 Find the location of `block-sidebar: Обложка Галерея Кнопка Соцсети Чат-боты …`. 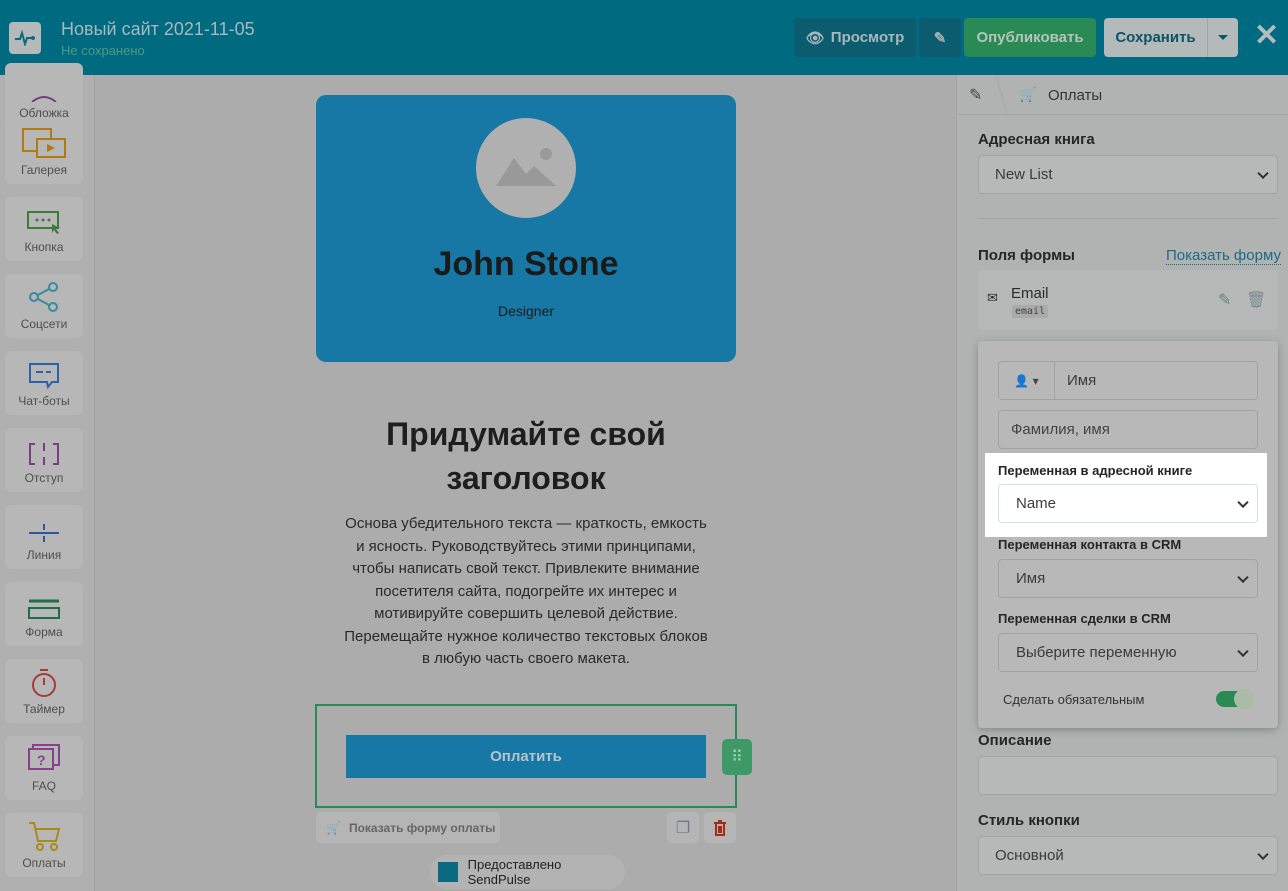

block-sidebar: Обложка Галерея Кнопка Соцсети Чат-боты … is located at coordinates (47, 477).